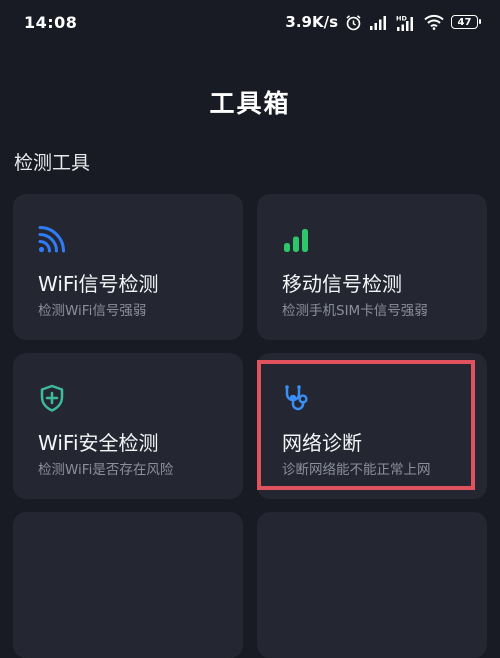  Describe the element at coordinates (128, 426) in the screenshot. I see `tool-card-wifi-security: WiFi安全检测 检测WiFi是否存在风险` at that location.